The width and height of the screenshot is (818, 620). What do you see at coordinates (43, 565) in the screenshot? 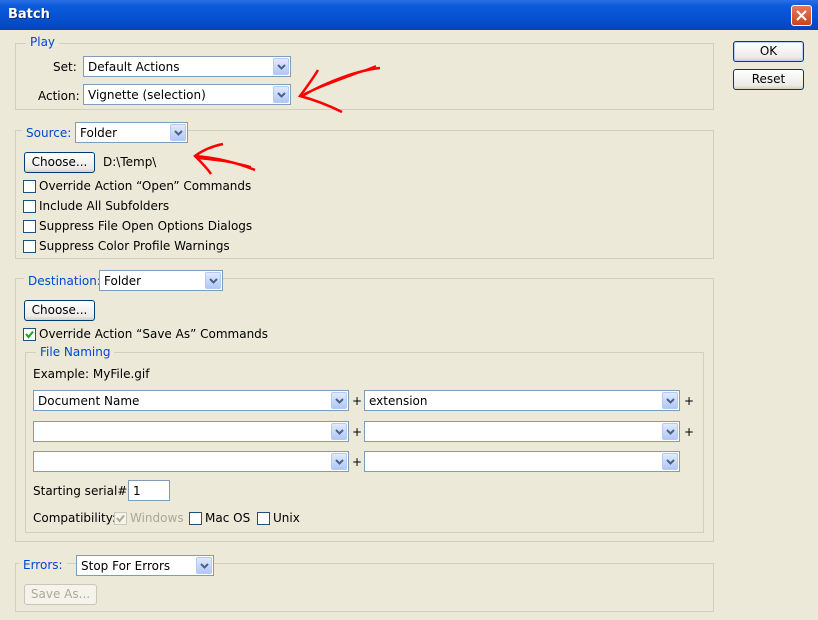
I see `errors-label: Errors:` at bounding box center [43, 565].